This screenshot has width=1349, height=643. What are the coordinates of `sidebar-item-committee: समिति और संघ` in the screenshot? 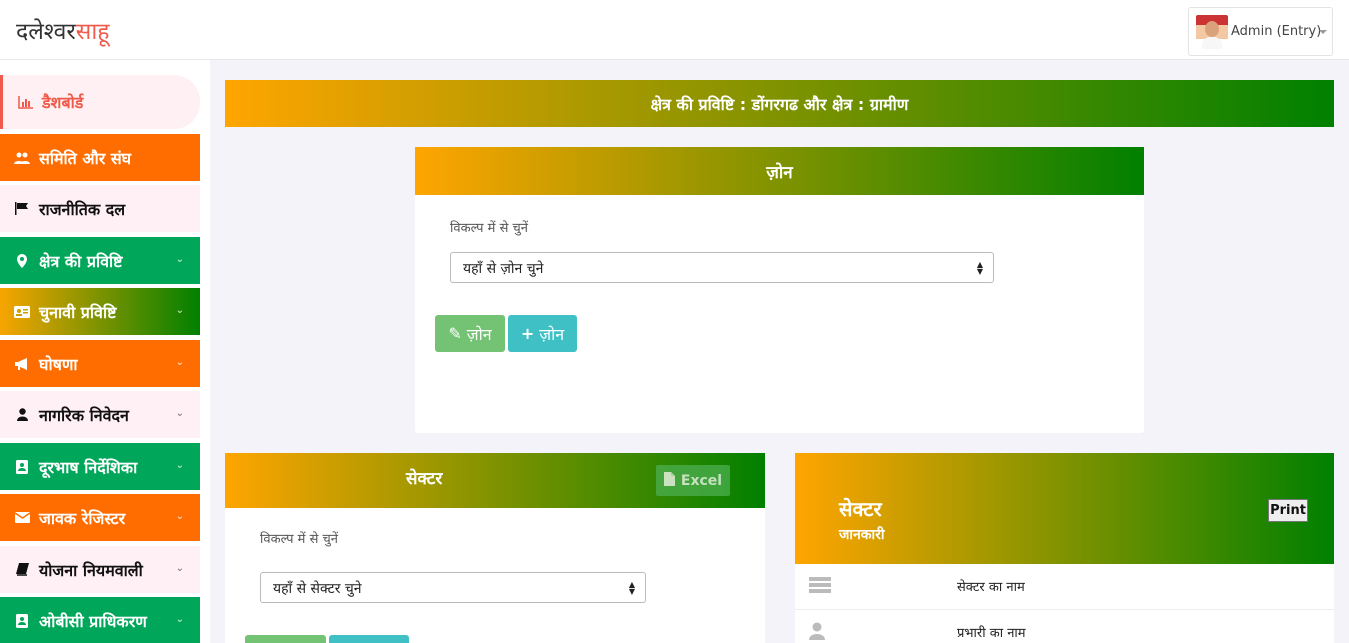 It's located at (100, 157).